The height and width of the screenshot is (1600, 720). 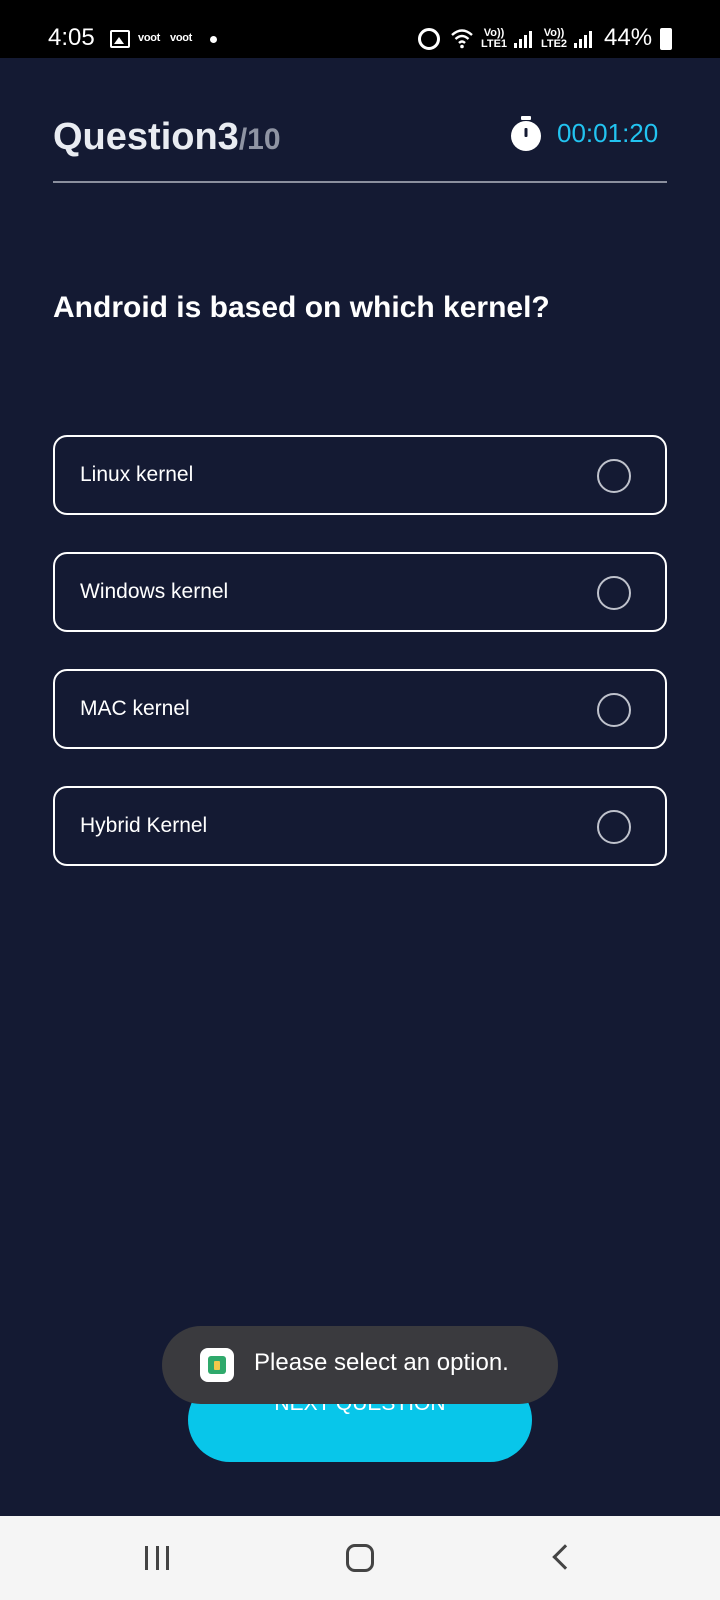 I want to click on option-label: Linux kernel, so click(x=137, y=474).